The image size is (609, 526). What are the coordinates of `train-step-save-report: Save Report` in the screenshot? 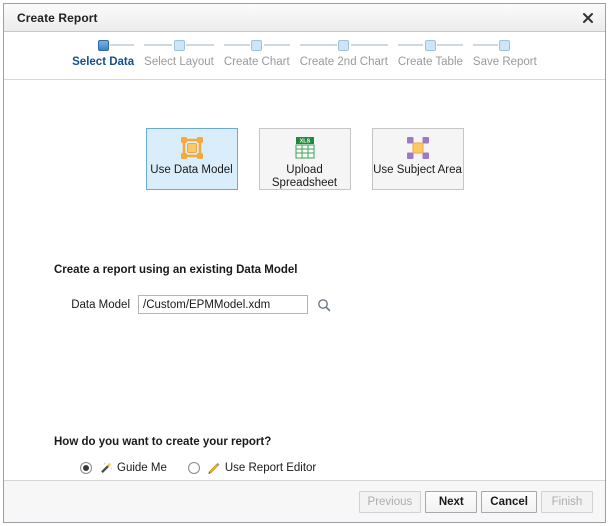 It's located at (505, 53).